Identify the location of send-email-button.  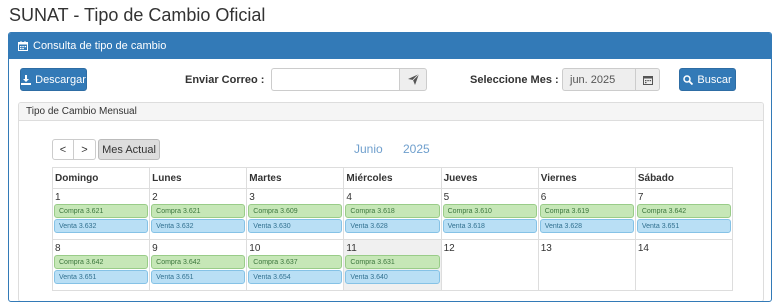
(413, 79).